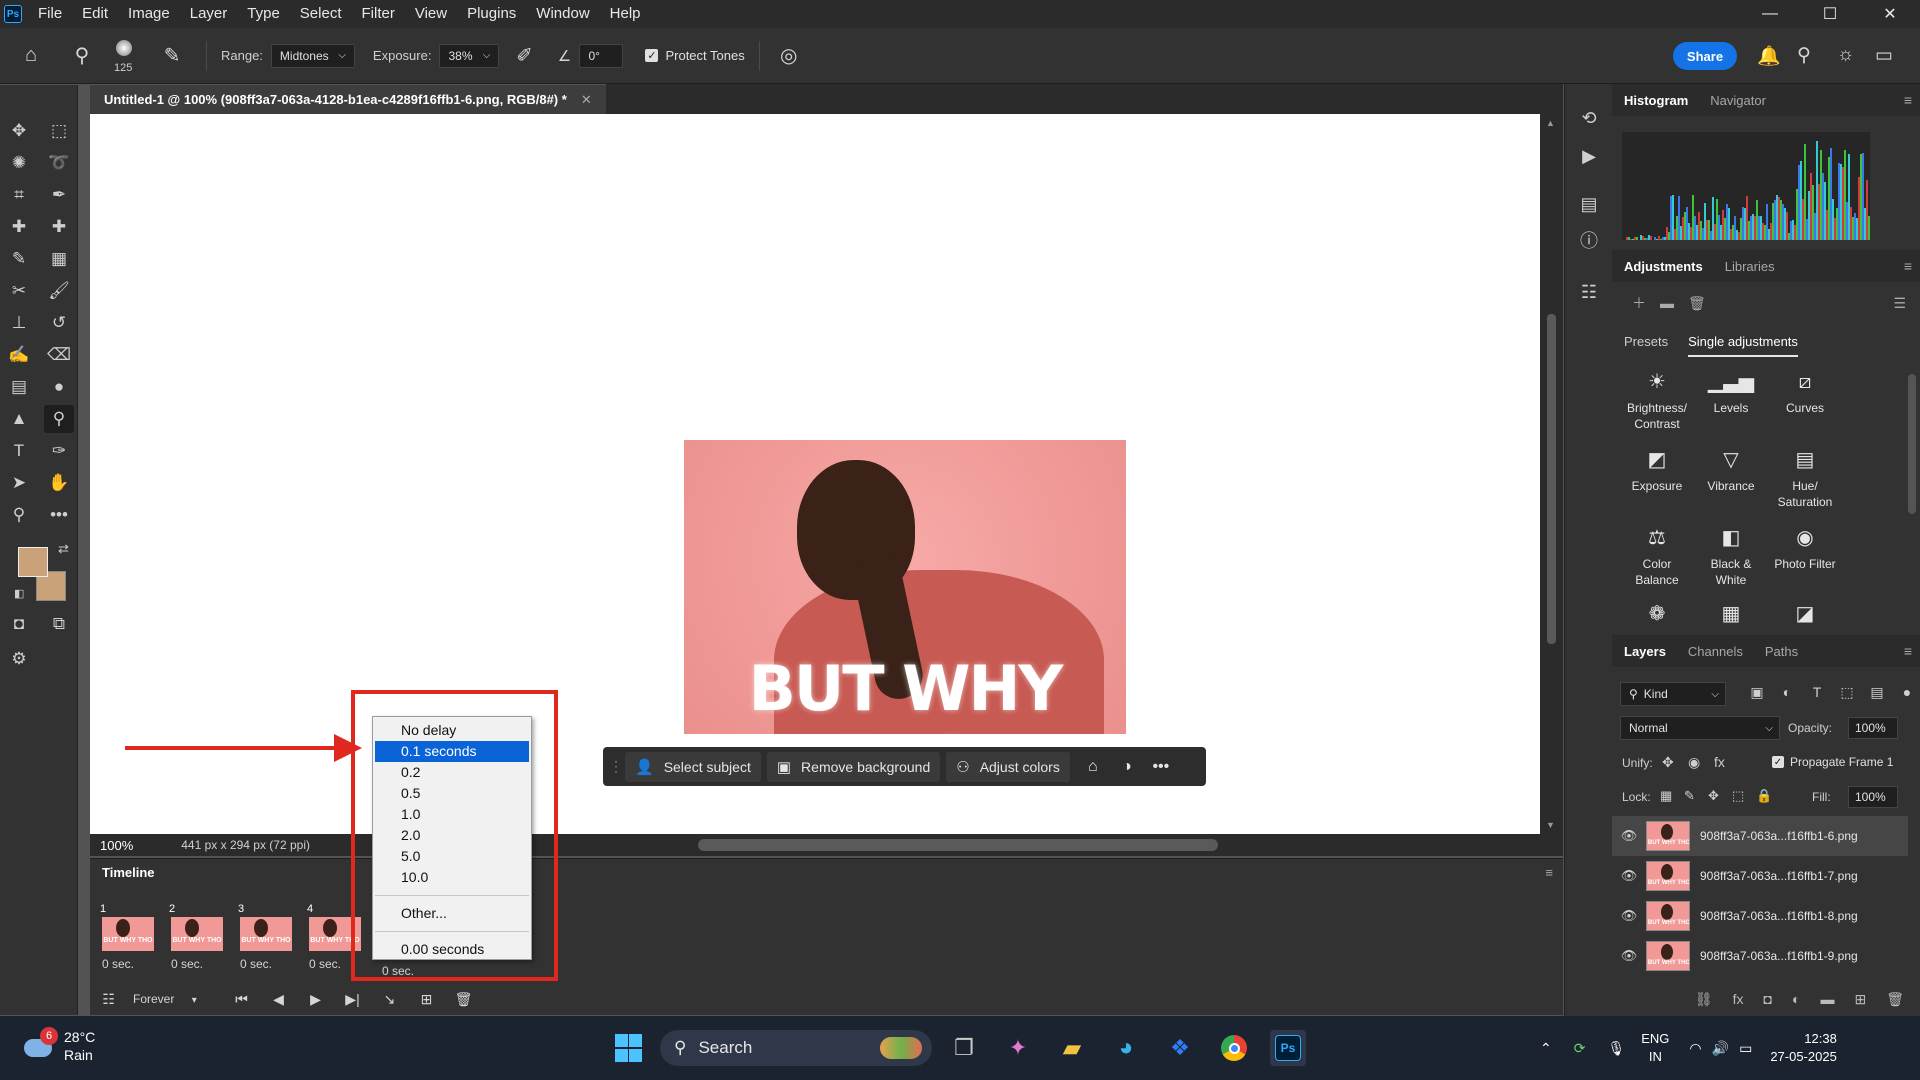 Image resolution: width=1920 pixels, height=1080 pixels. I want to click on tab-layers: Layers, so click(1645, 651).